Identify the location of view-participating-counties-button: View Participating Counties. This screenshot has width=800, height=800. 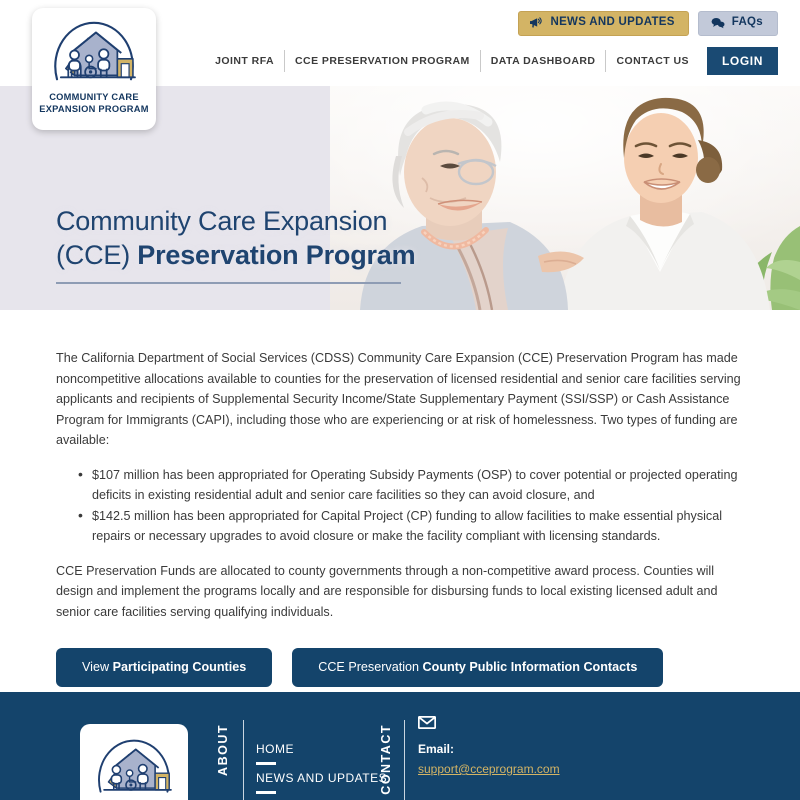
(164, 667).